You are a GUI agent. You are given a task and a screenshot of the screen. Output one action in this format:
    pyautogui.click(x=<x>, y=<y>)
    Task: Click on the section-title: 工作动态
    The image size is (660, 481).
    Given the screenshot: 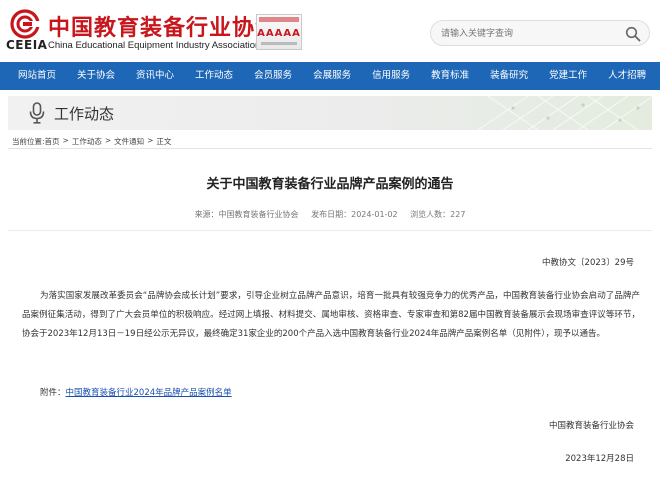 What is the action you would take?
    pyautogui.click(x=84, y=114)
    